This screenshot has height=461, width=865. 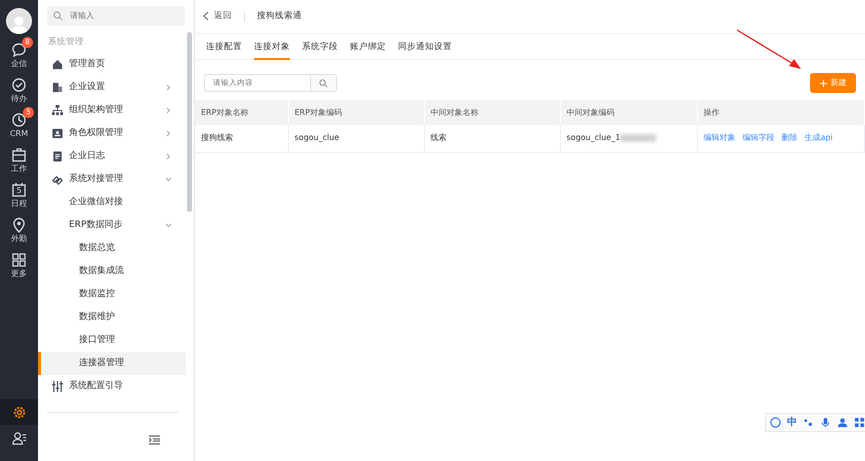 I want to click on document-icon, so click(x=57, y=156).